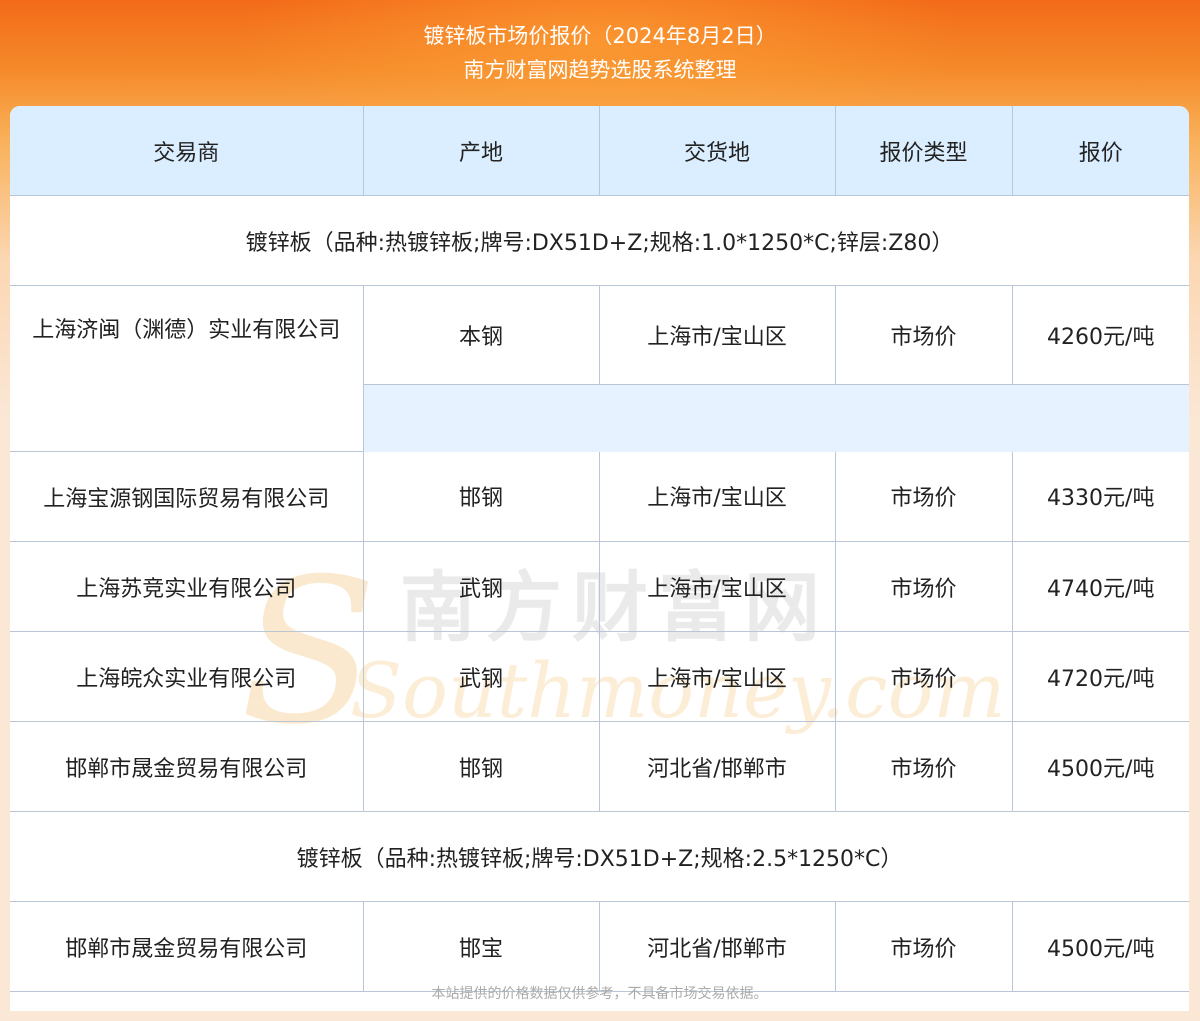  What do you see at coordinates (599, 994) in the screenshot?
I see `disclaimer-footnote: 本站提供的价格数据仅供参考，不具备市场交易依据。` at bounding box center [599, 994].